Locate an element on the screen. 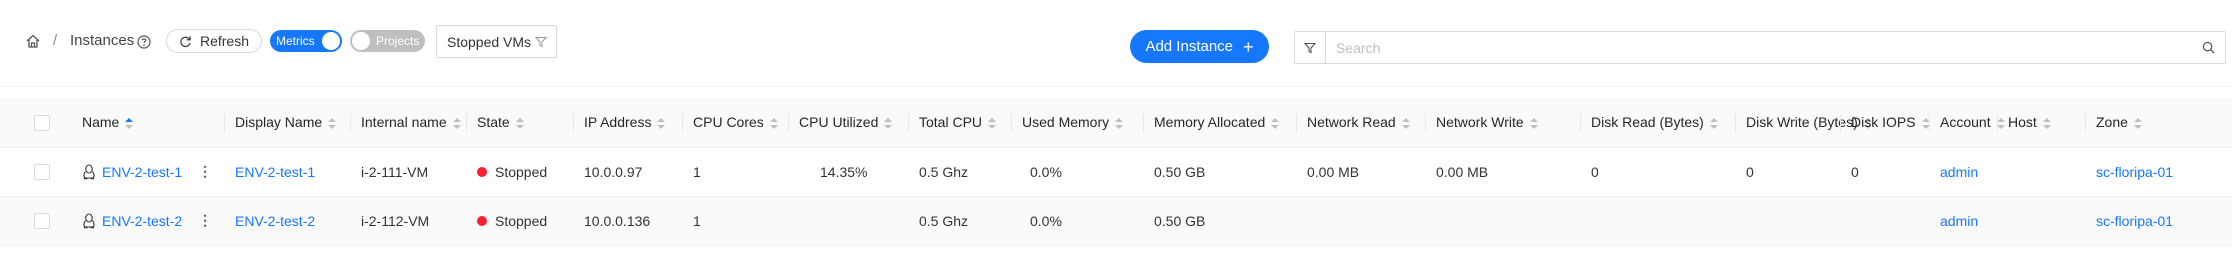 This screenshot has height=254, width=2232. column-label: Disk IOPS is located at coordinates (1883, 122).